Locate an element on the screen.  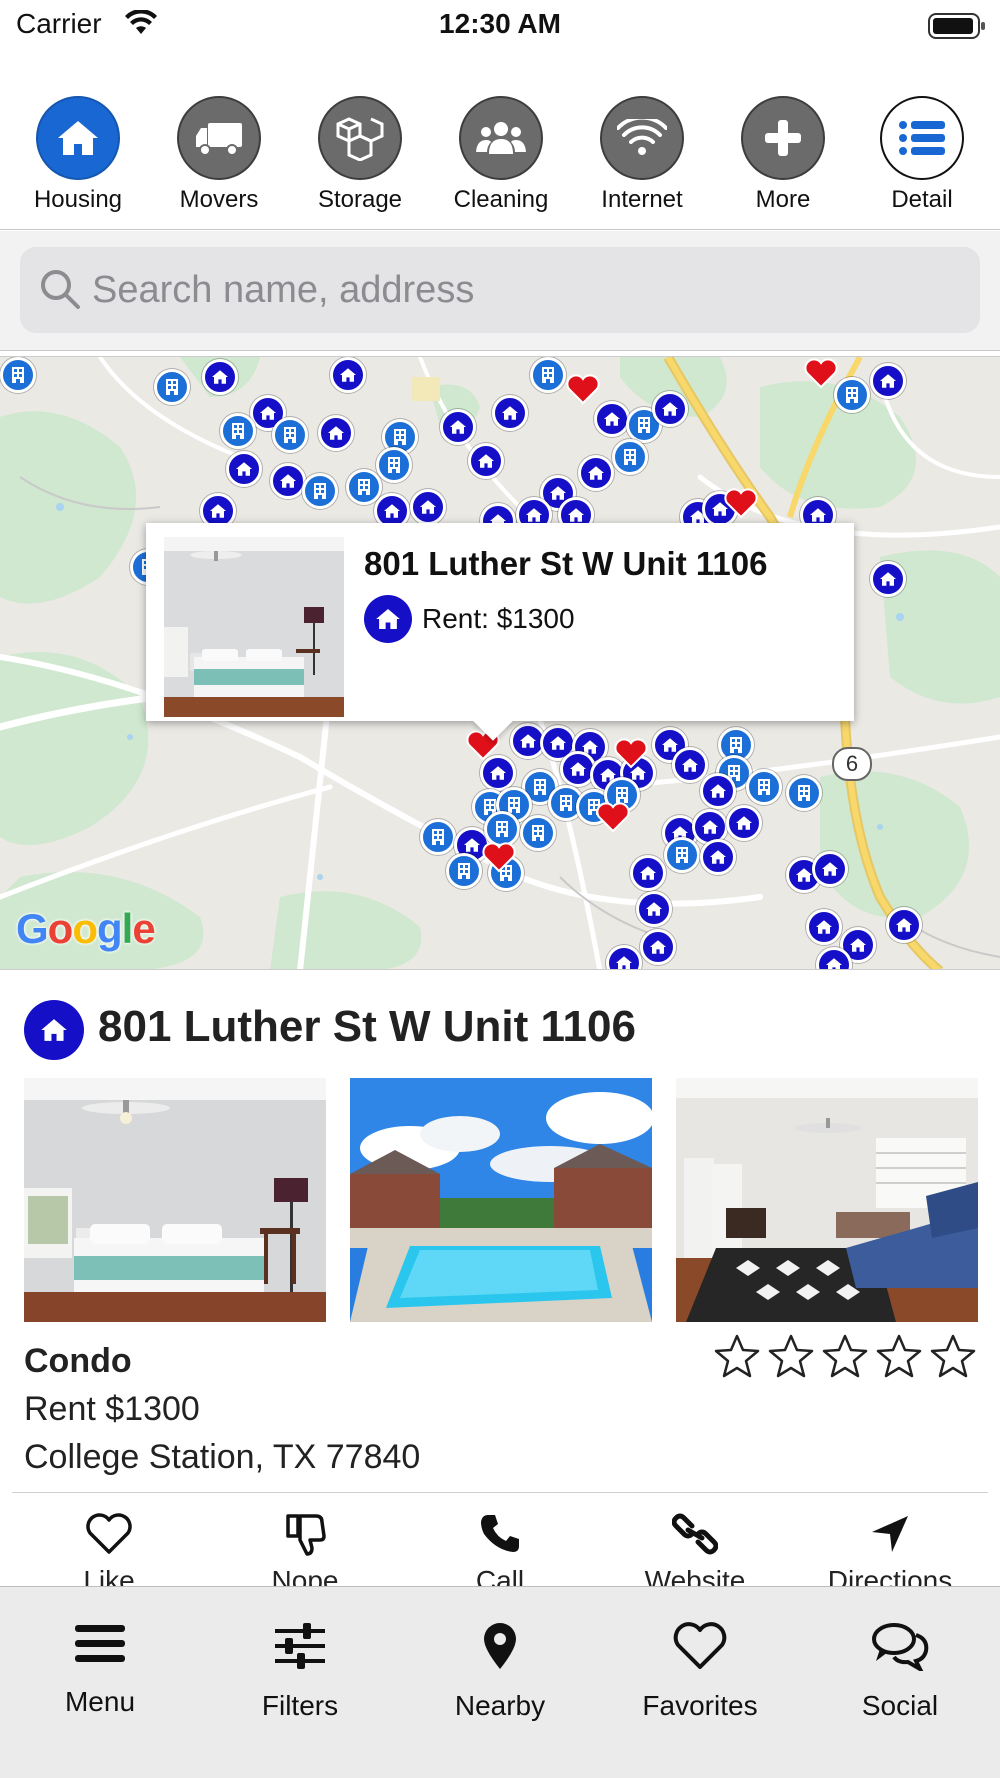
rating-stars is located at coordinates (845, 1356).